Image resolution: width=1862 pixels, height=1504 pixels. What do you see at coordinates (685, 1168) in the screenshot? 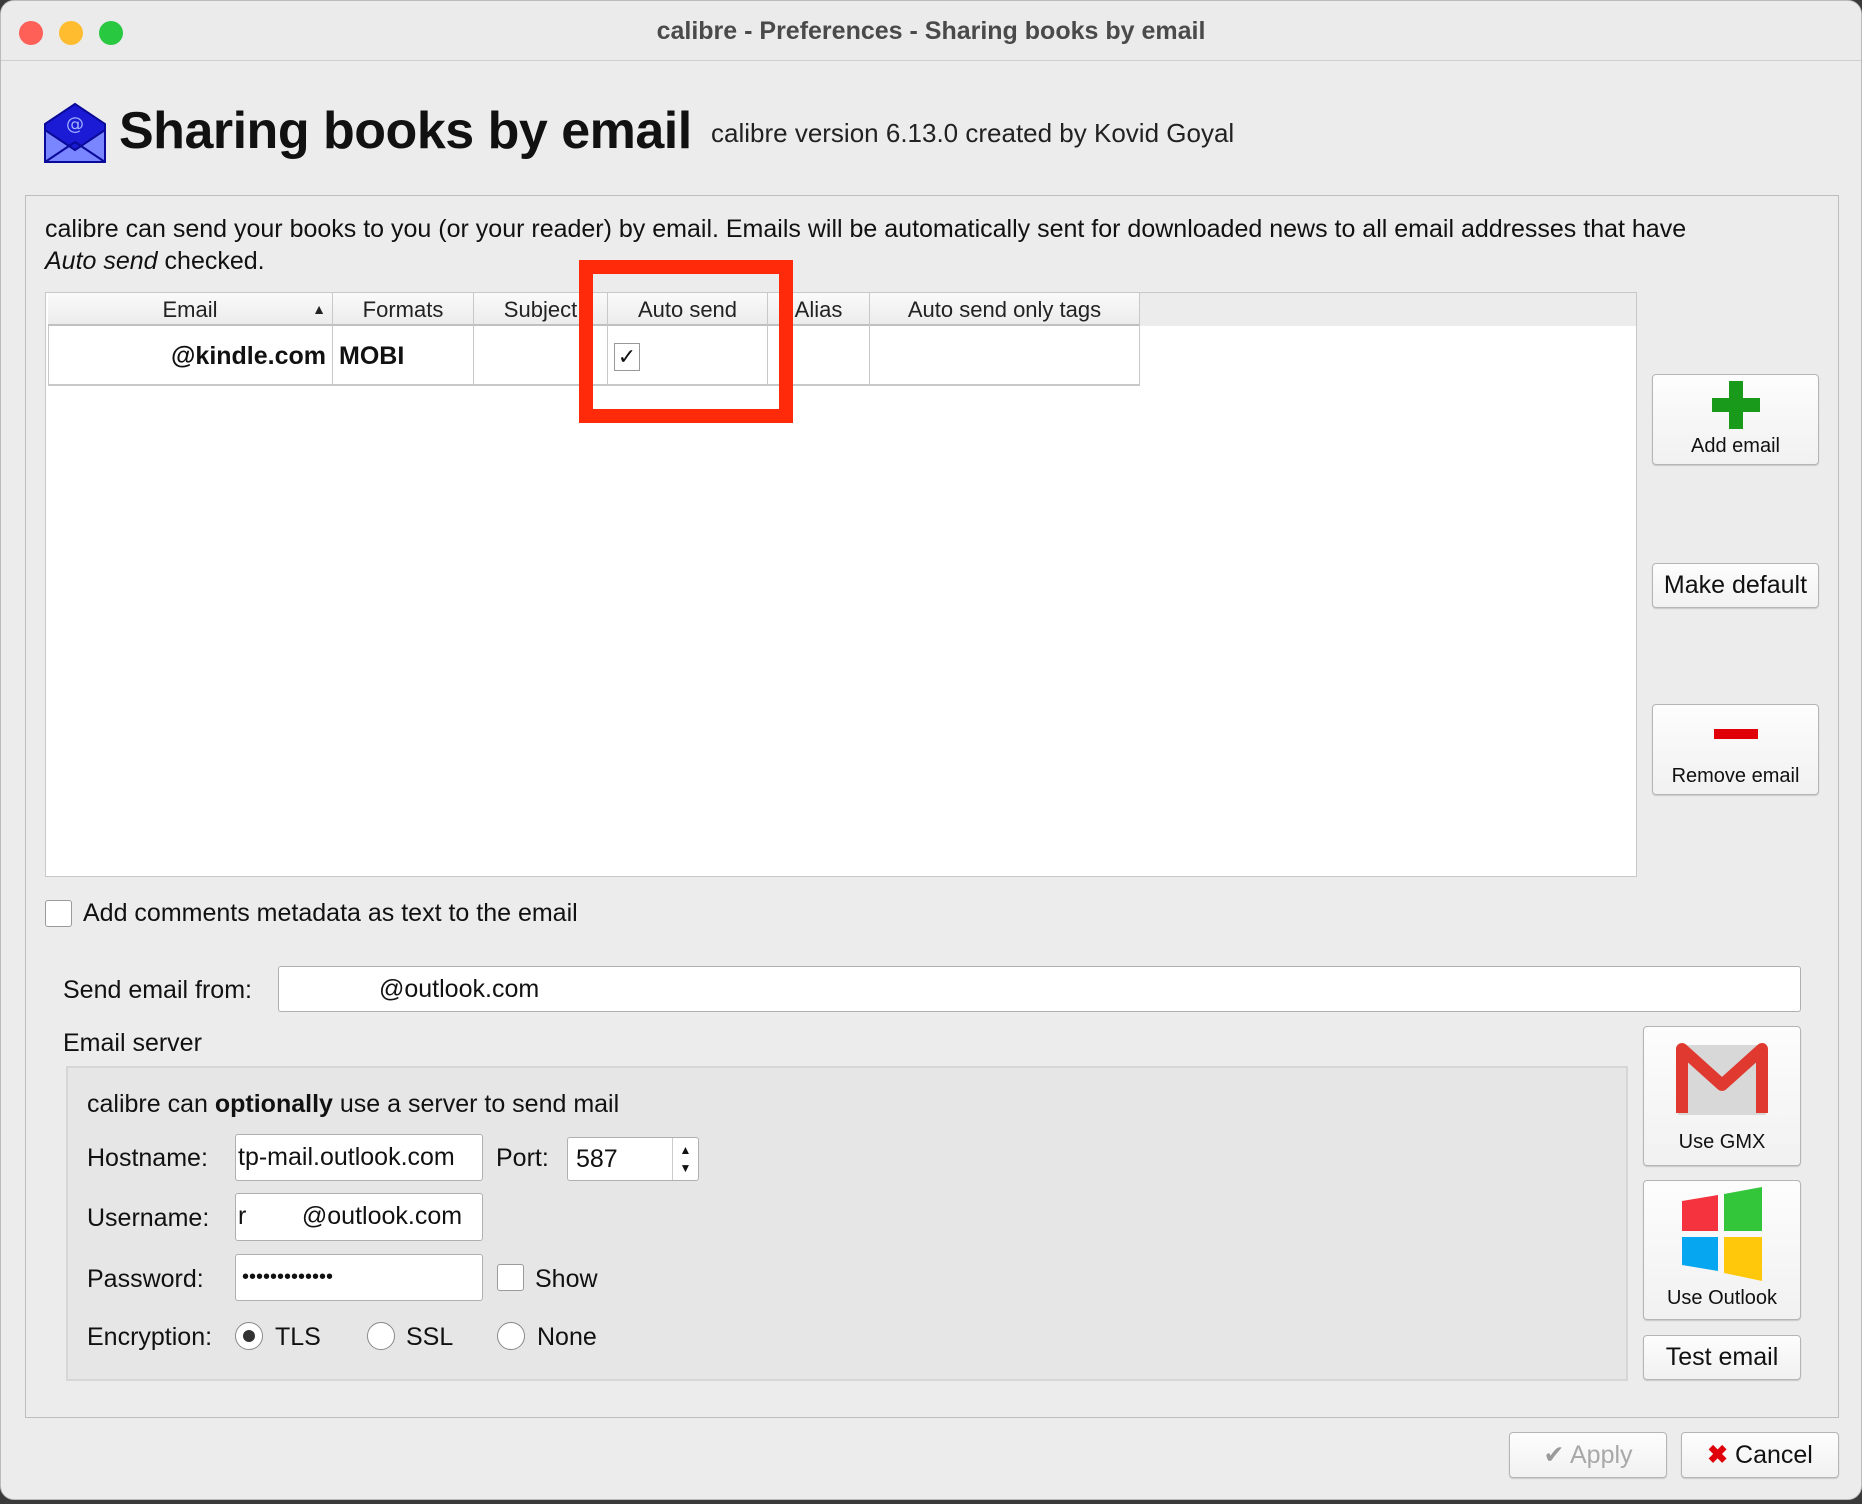
I see `decrement-icon: ▼` at bounding box center [685, 1168].